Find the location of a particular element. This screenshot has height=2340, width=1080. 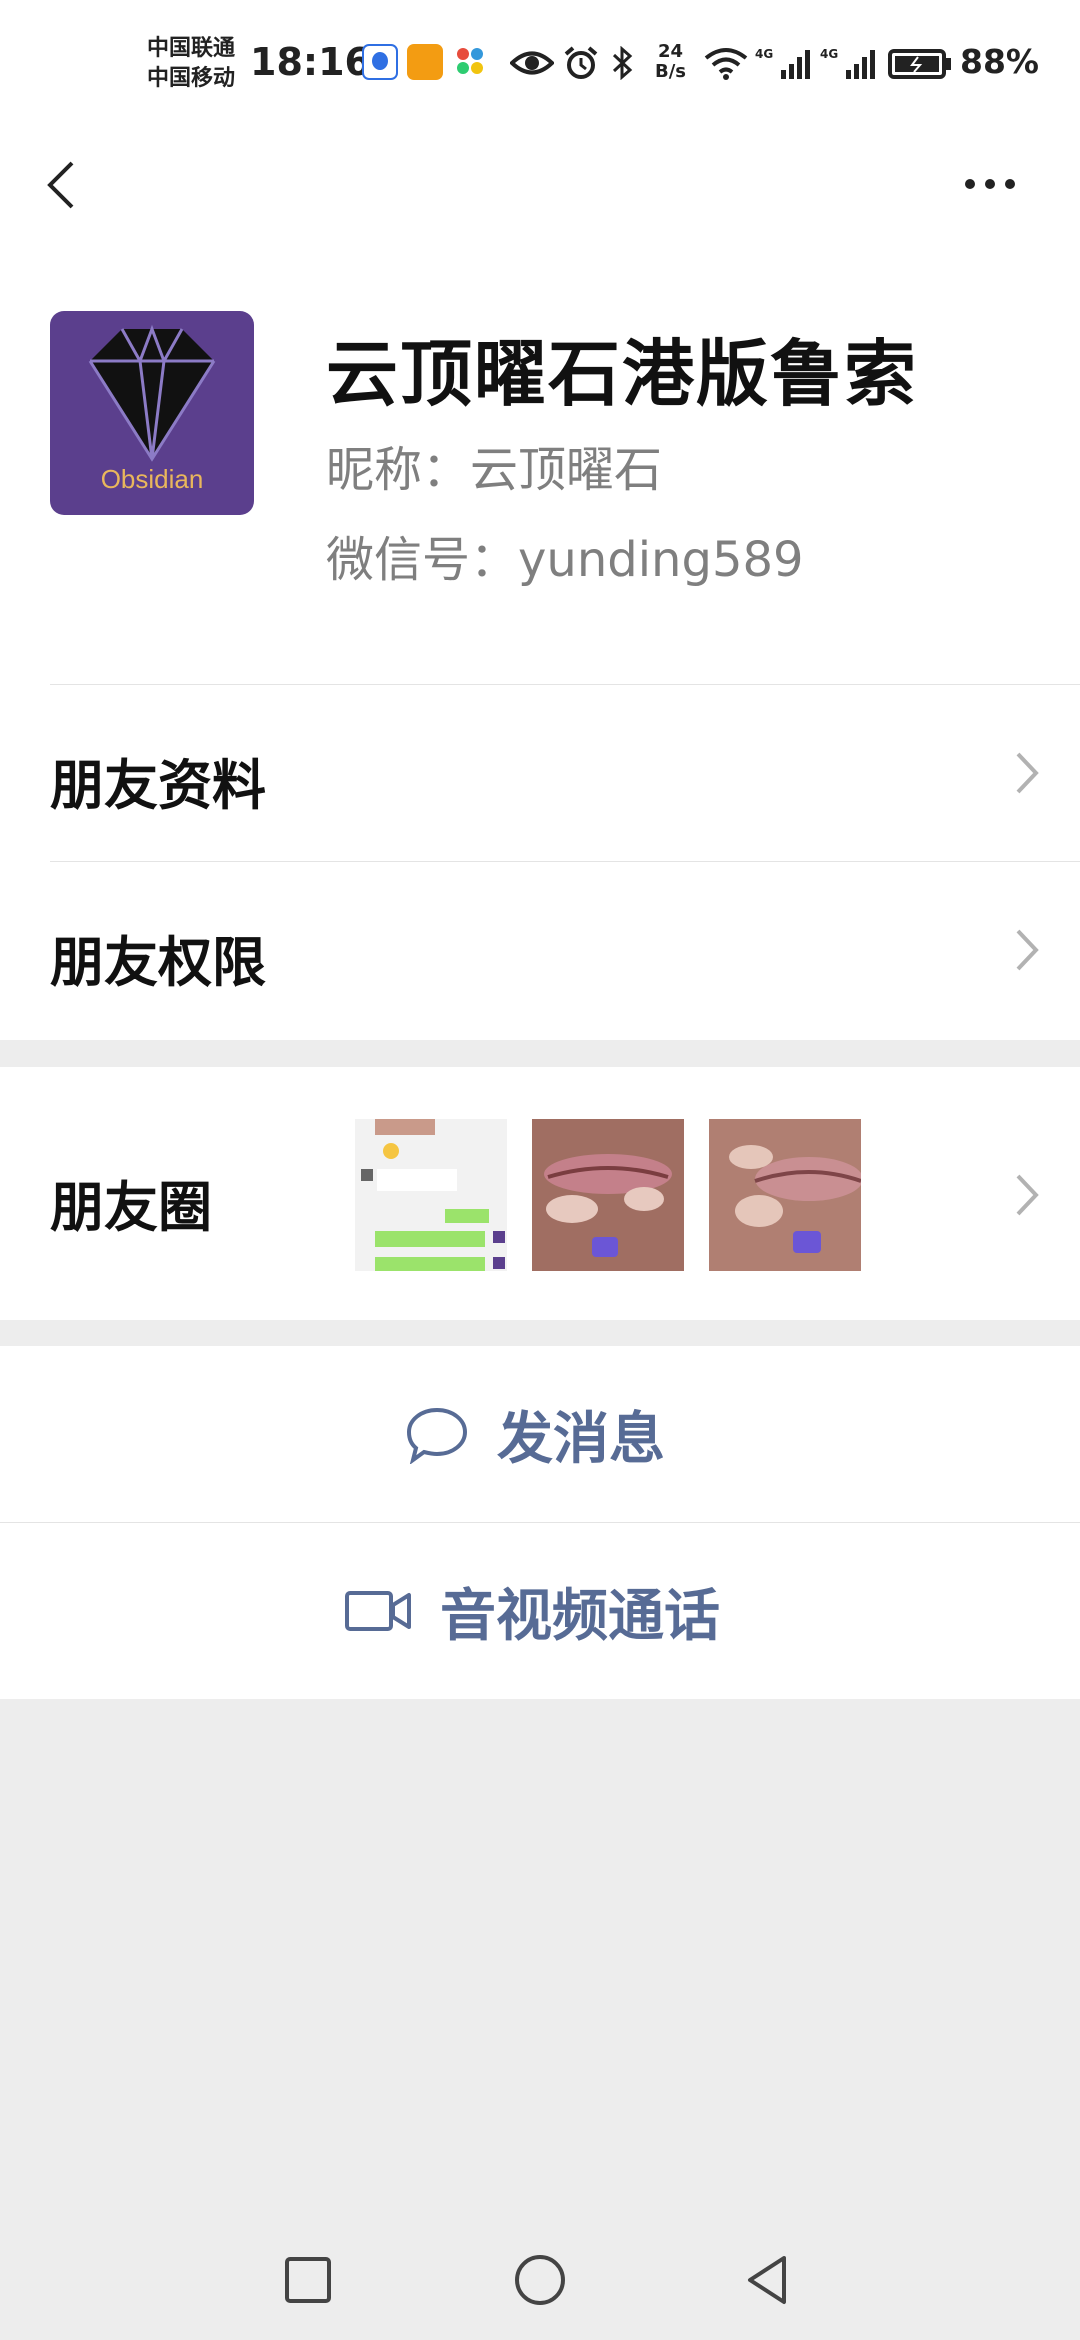

battery-icon is located at coordinates (919, 64).